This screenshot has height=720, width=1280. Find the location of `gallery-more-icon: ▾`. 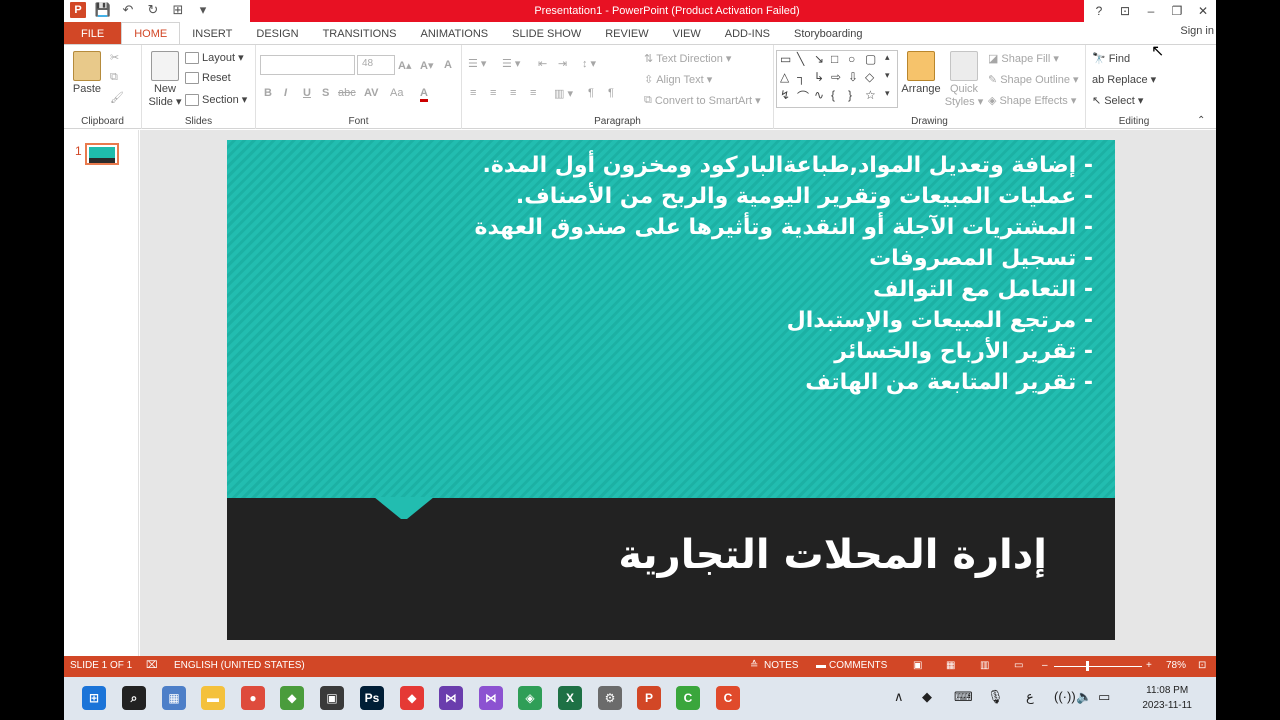

gallery-more-icon: ▾ is located at coordinates (887, 93).